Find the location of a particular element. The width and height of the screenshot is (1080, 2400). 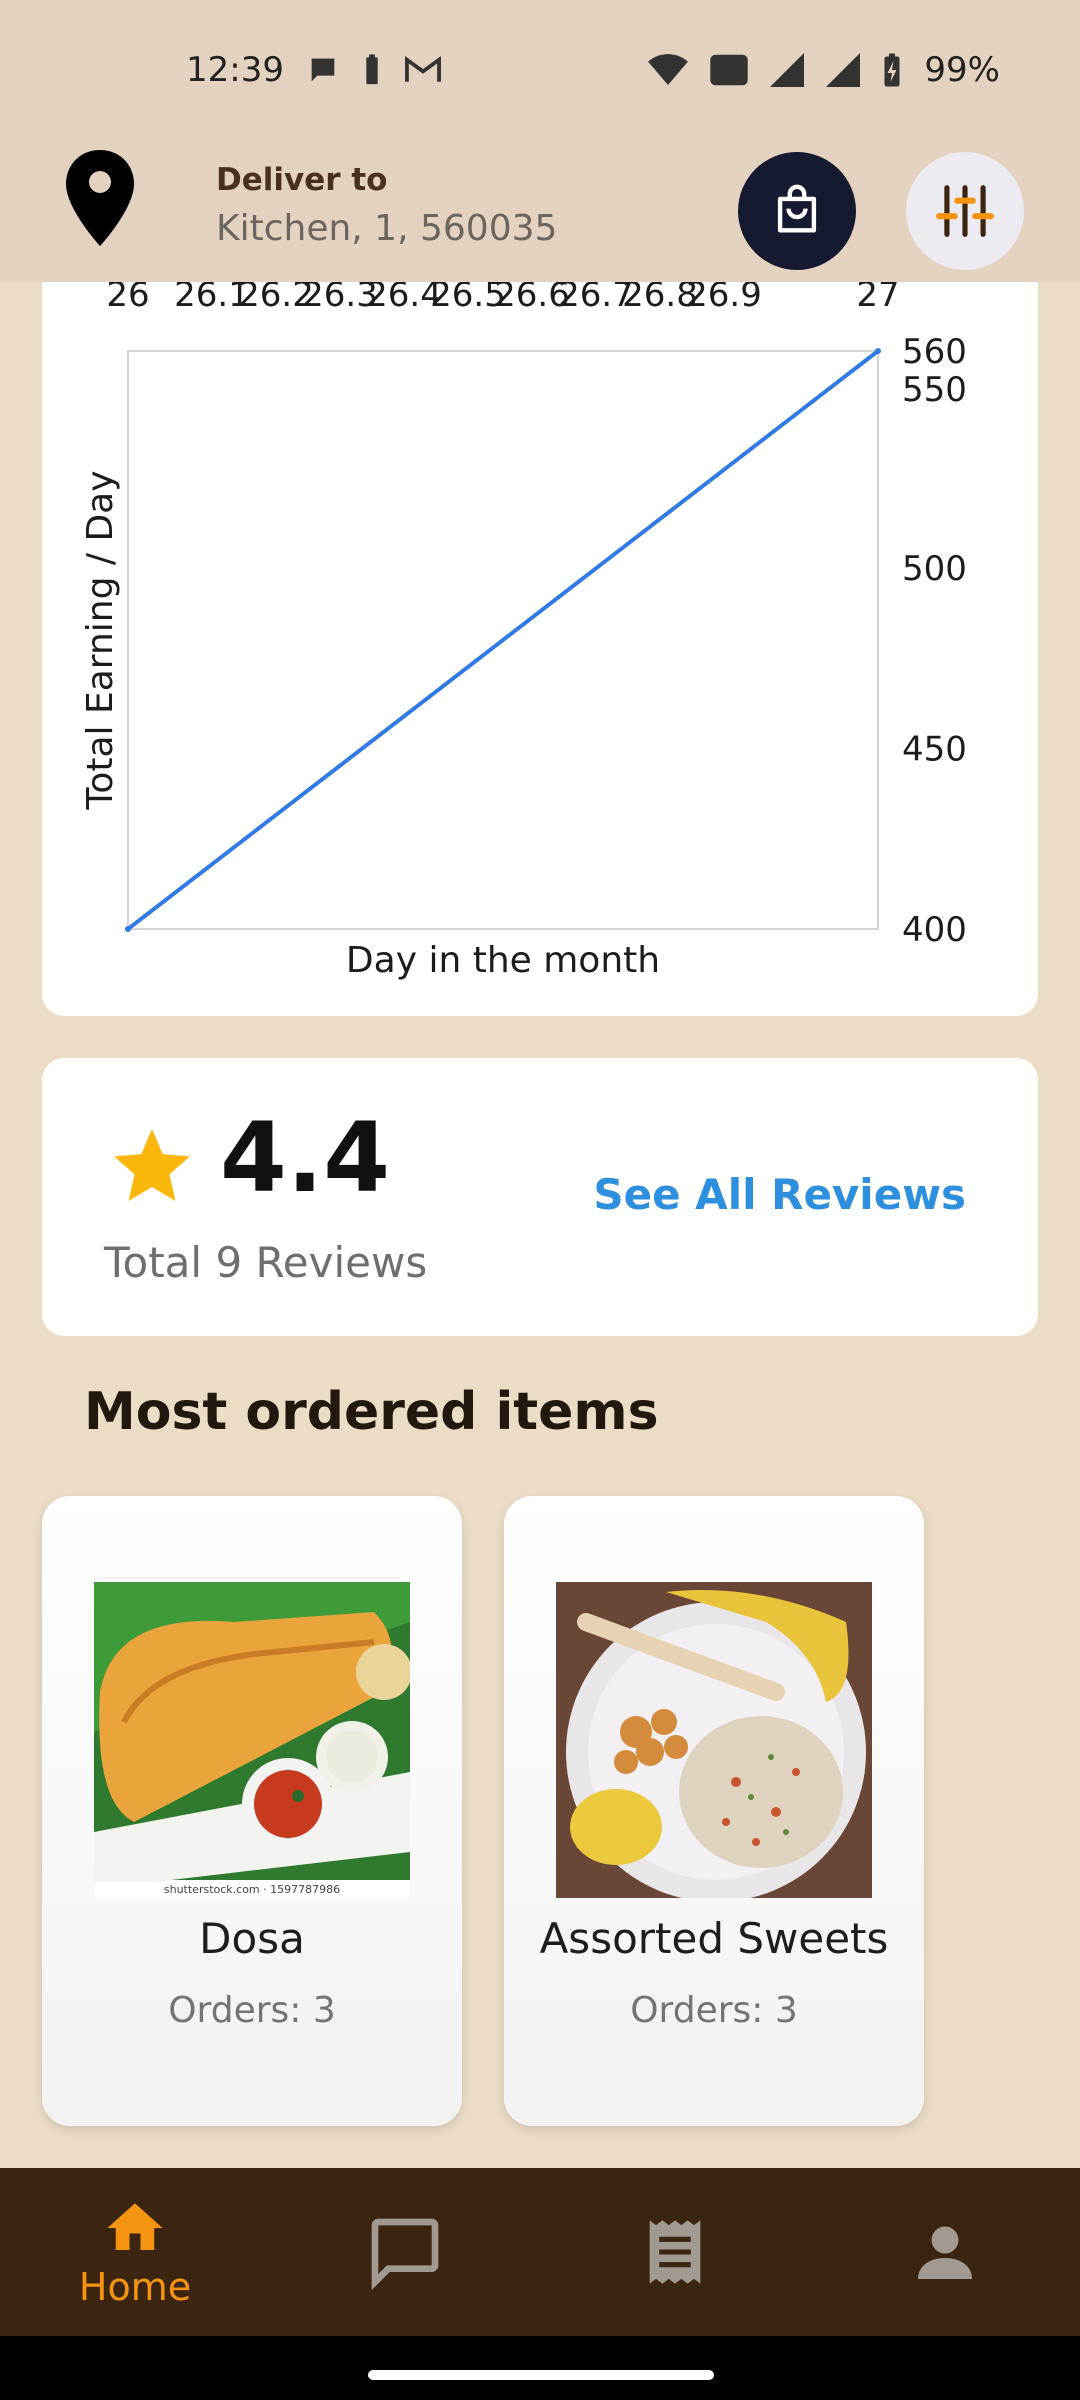

nav-chat is located at coordinates (405, 2252).